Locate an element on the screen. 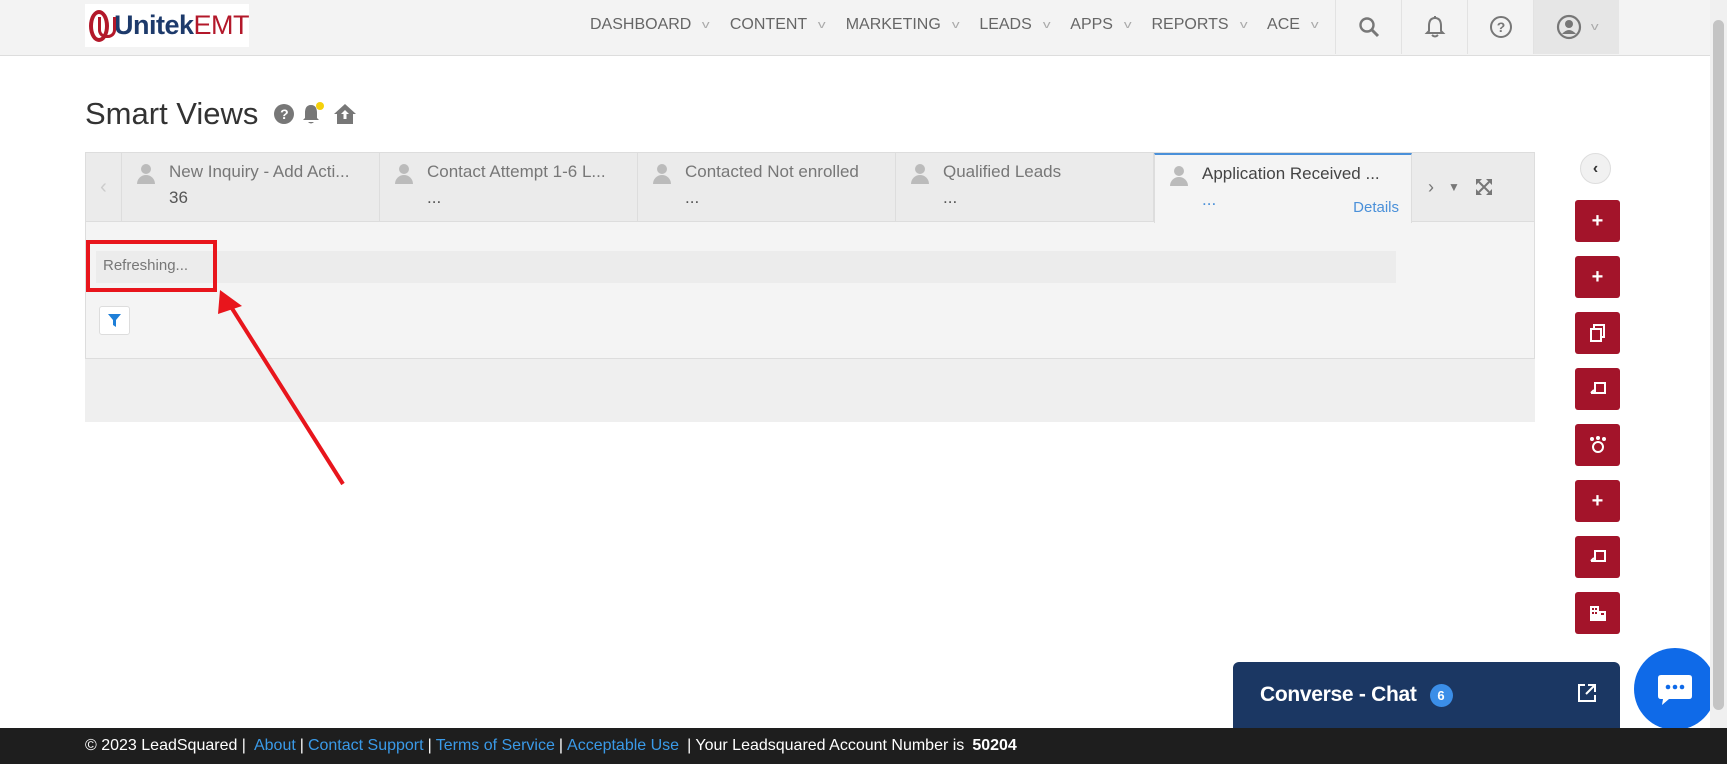 Image resolution: width=1727 pixels, height=764 pixels. logo: Unitek EMT is located at coordinates (167, 25).